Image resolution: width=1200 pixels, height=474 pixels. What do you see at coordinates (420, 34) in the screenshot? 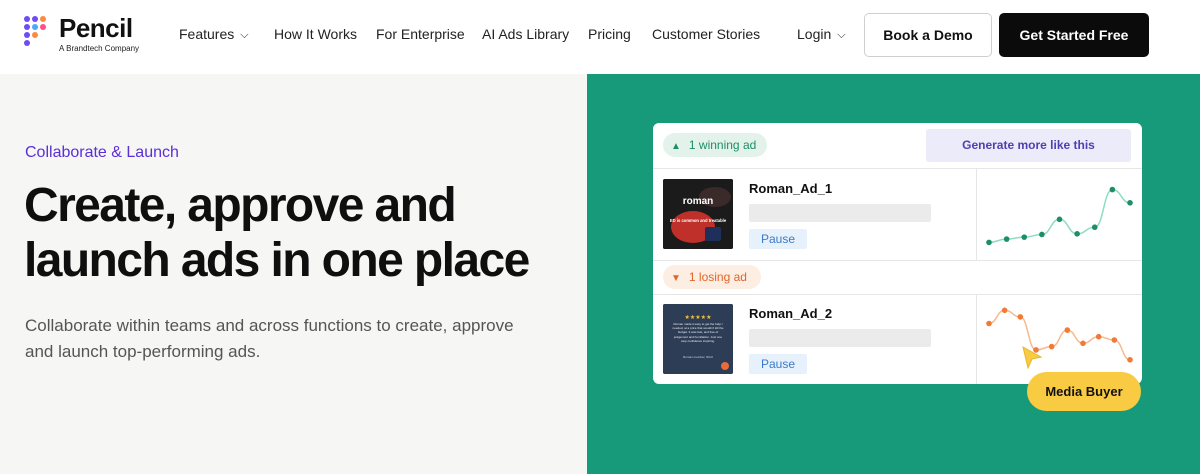
I see `nav-for-enterprise: For Enterprise` at bounding box center [420, 34].